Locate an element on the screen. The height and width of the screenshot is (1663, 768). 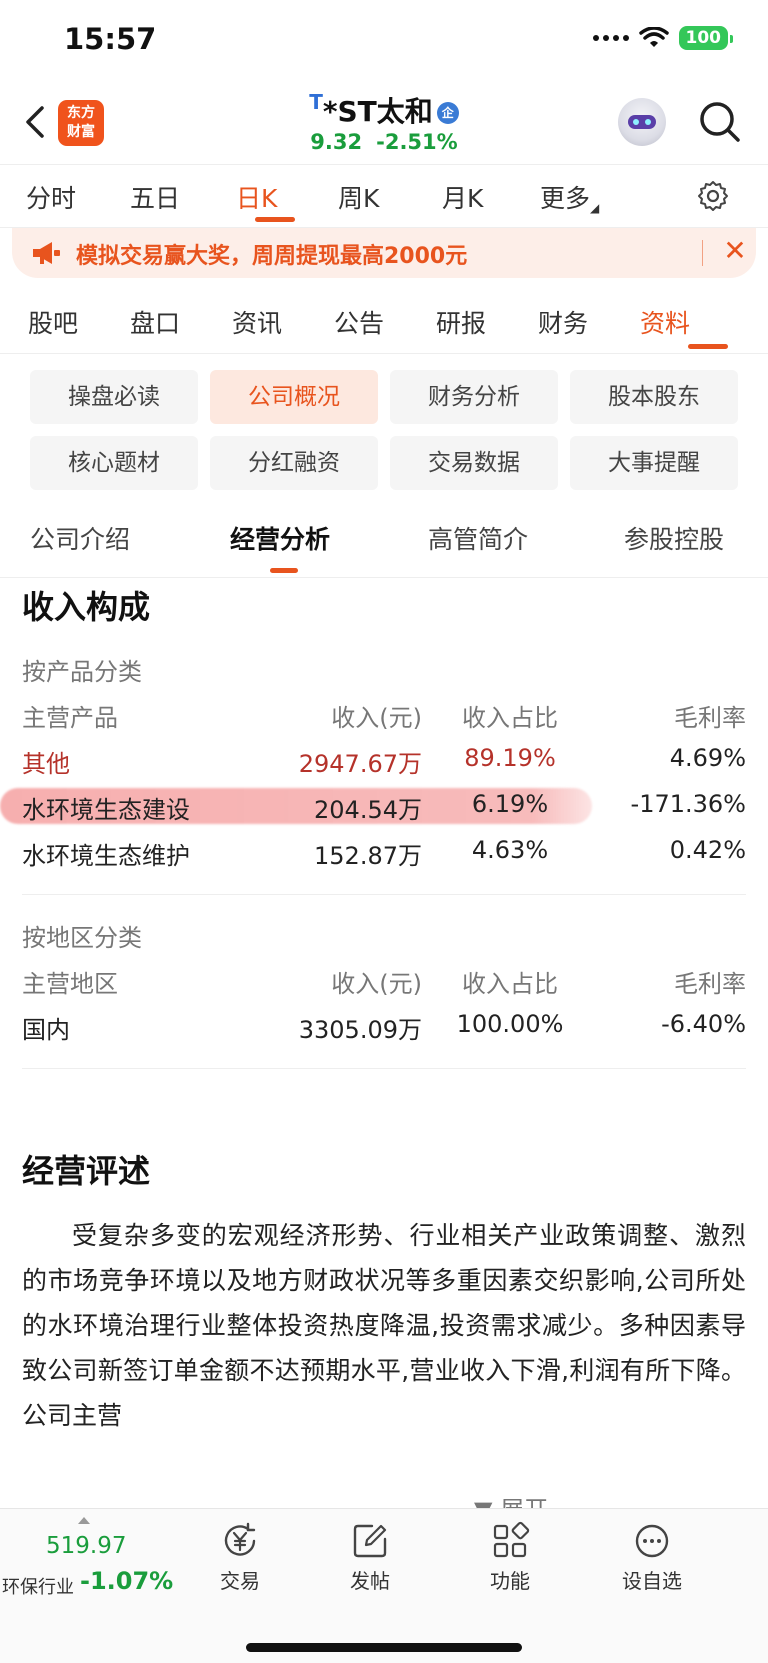
cell-share: 89.19% is located at coordinates (510, 758).